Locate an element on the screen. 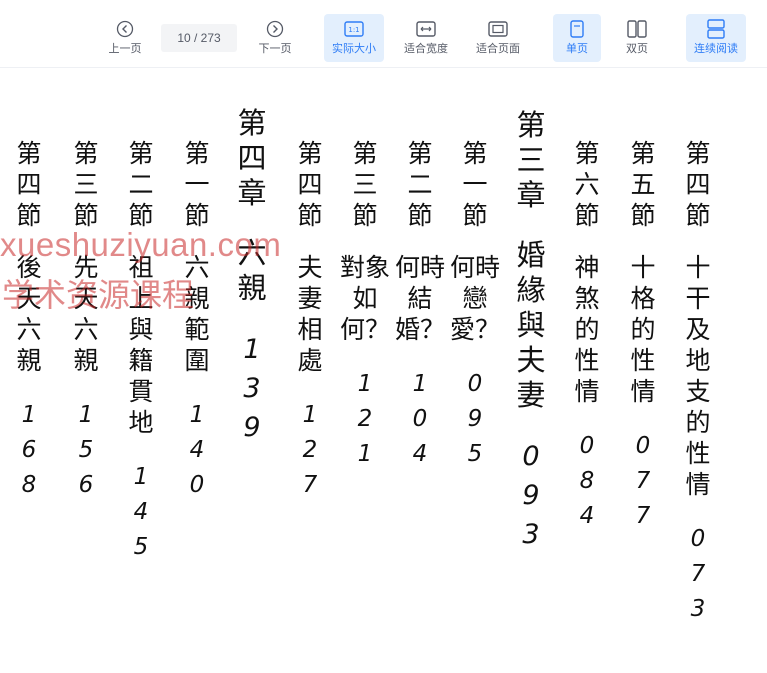 This screenshot has width=767, height=673. single-page-icon is located at coordinates (577, 29).